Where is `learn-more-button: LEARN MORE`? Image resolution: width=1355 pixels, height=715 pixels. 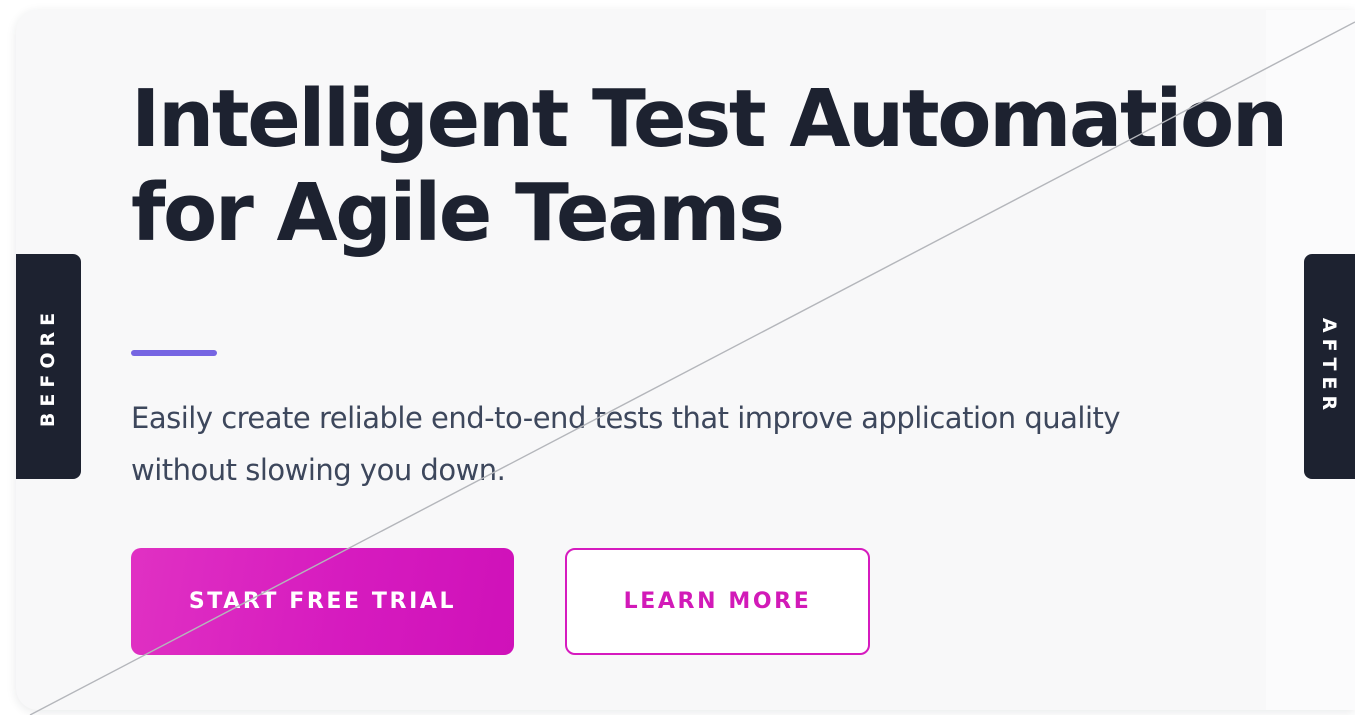 learn-more-button: LEARN MORE is located at coordinates (717, 601).